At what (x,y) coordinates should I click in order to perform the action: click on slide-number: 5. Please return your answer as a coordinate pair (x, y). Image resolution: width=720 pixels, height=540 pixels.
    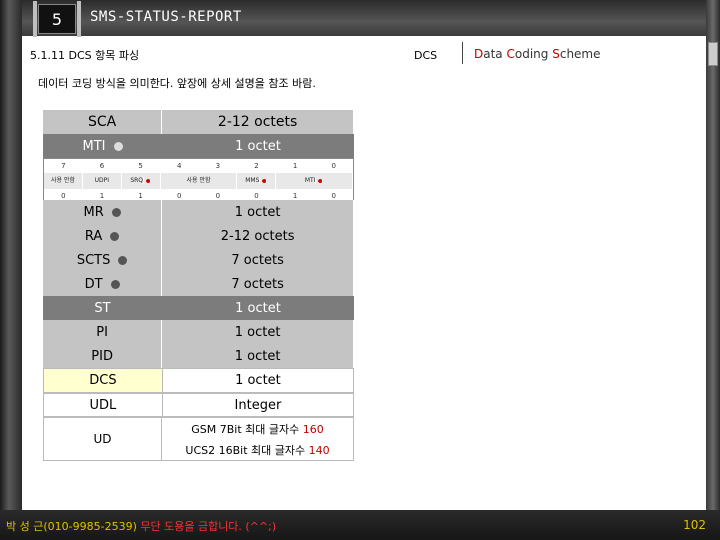
    Looking at the image, I should click on (57, 19).